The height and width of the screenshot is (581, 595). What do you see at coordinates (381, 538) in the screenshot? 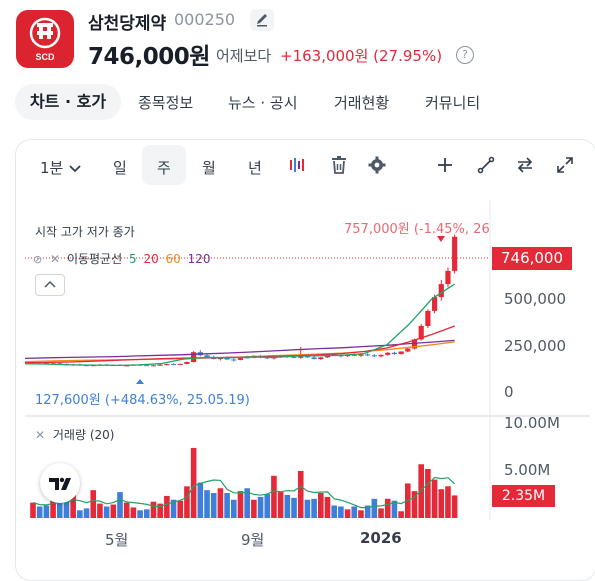
I see `x-tick-label: 2026` at bounding box center [381, 538].